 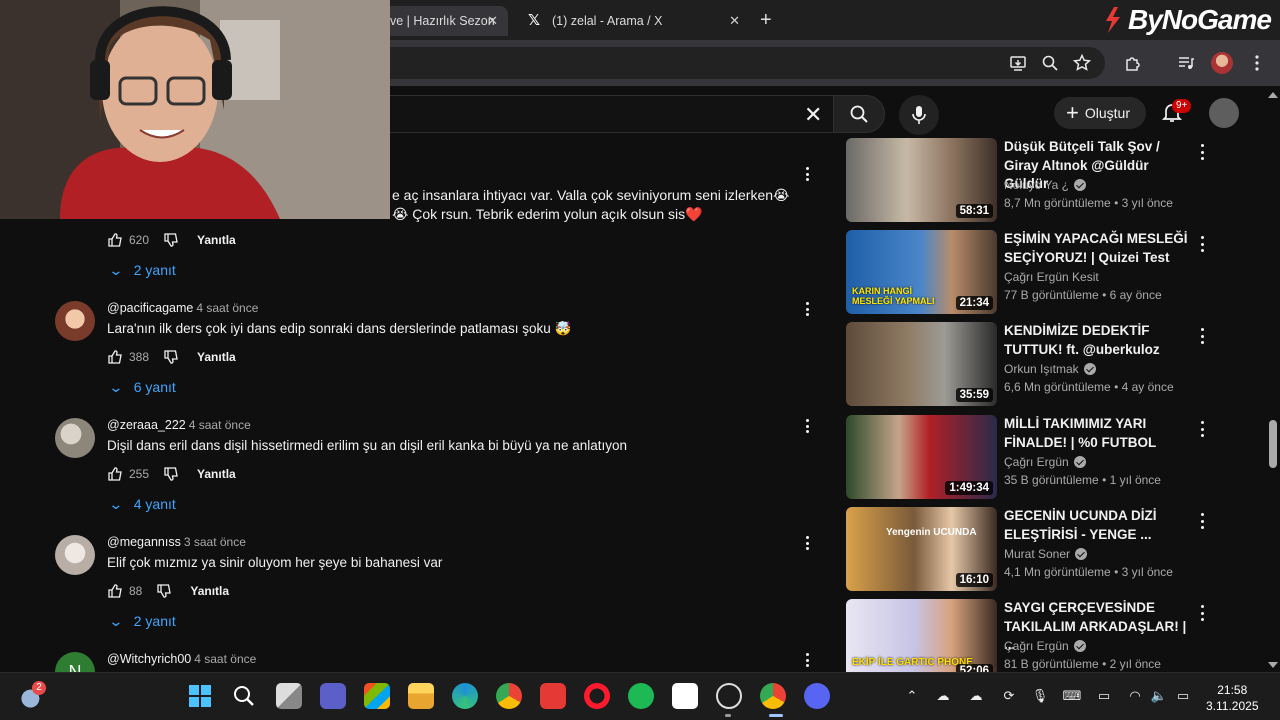 I want to click on chatgpt-icon, so click(x=729, y=696).